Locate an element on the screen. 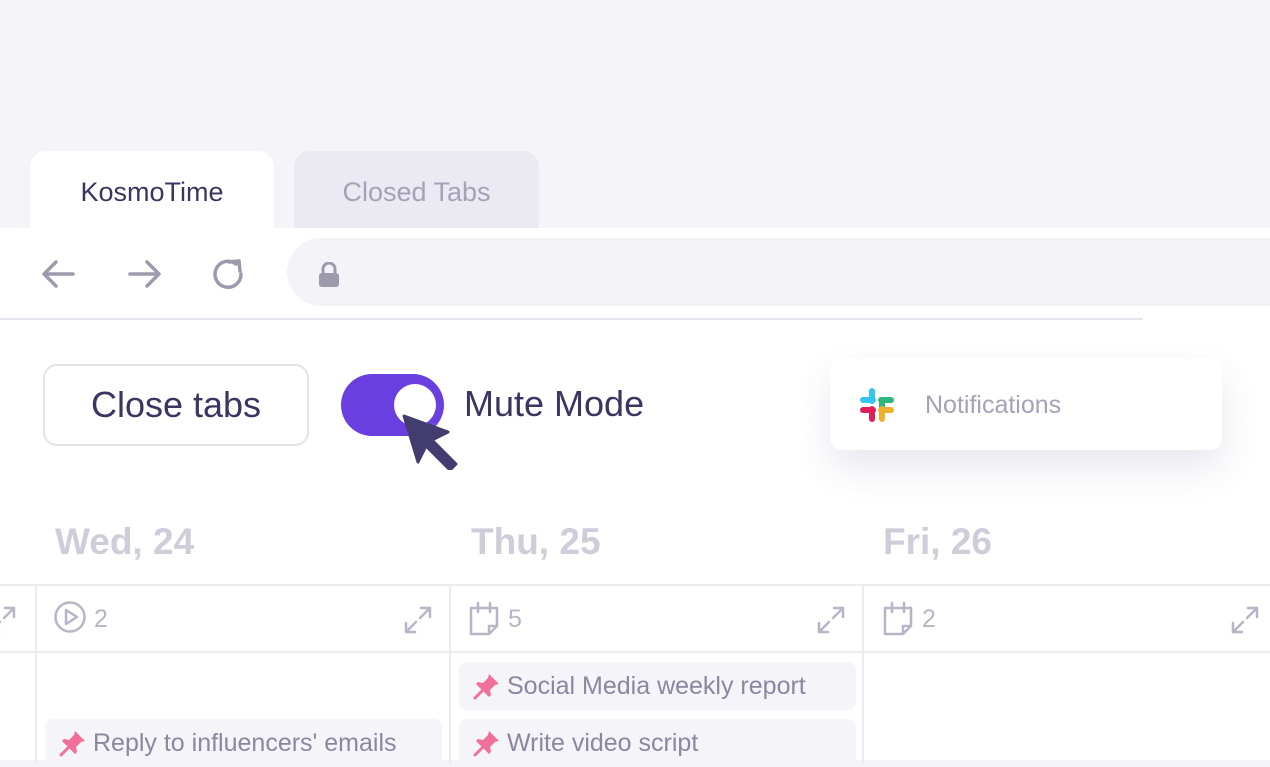 Image resolution: width=1270 pixels, height=767 pixels. task-label: Social Media weekly report is located at coordinates (656, 685).